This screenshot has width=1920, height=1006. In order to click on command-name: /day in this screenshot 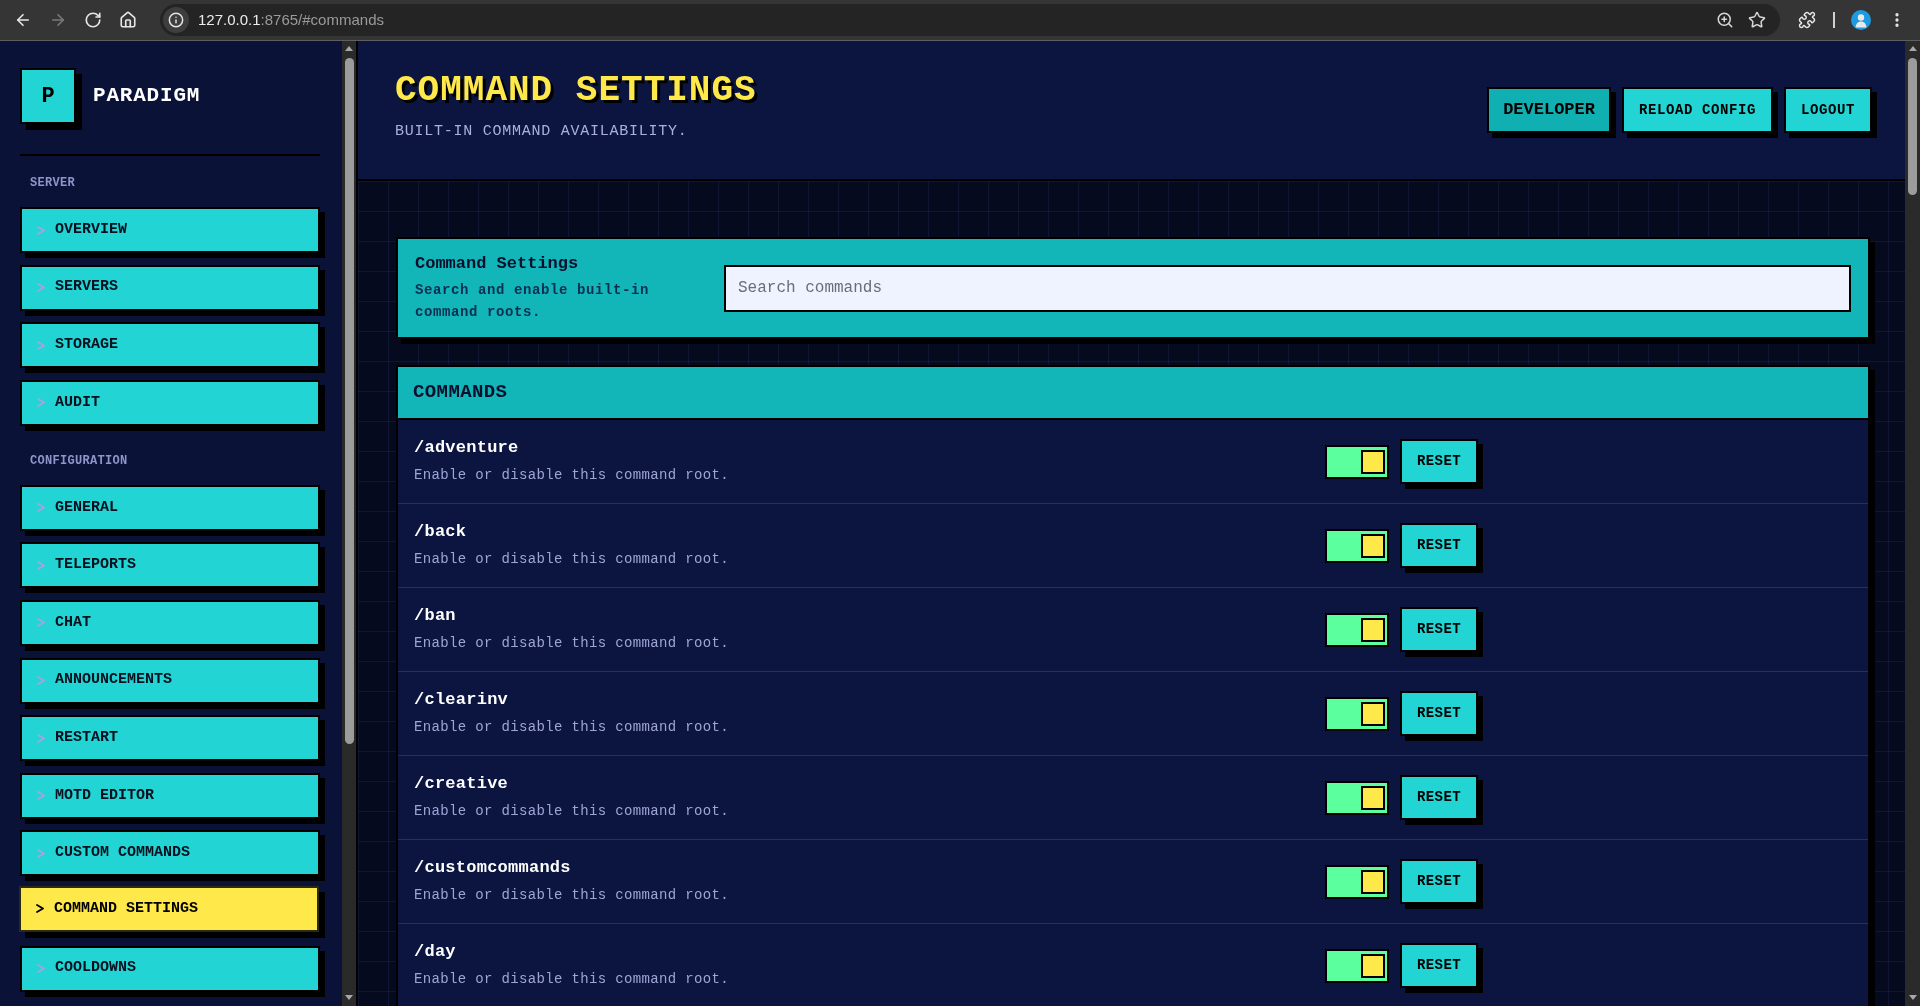, I will do `click(435, 952)`.